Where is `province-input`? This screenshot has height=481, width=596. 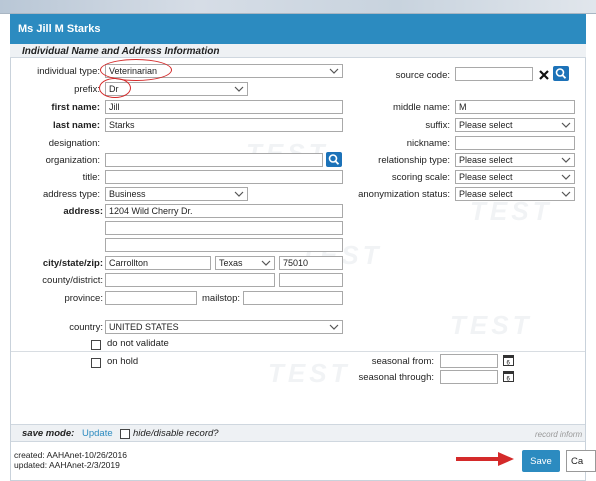
province-input is located at coordinates (151, 298).